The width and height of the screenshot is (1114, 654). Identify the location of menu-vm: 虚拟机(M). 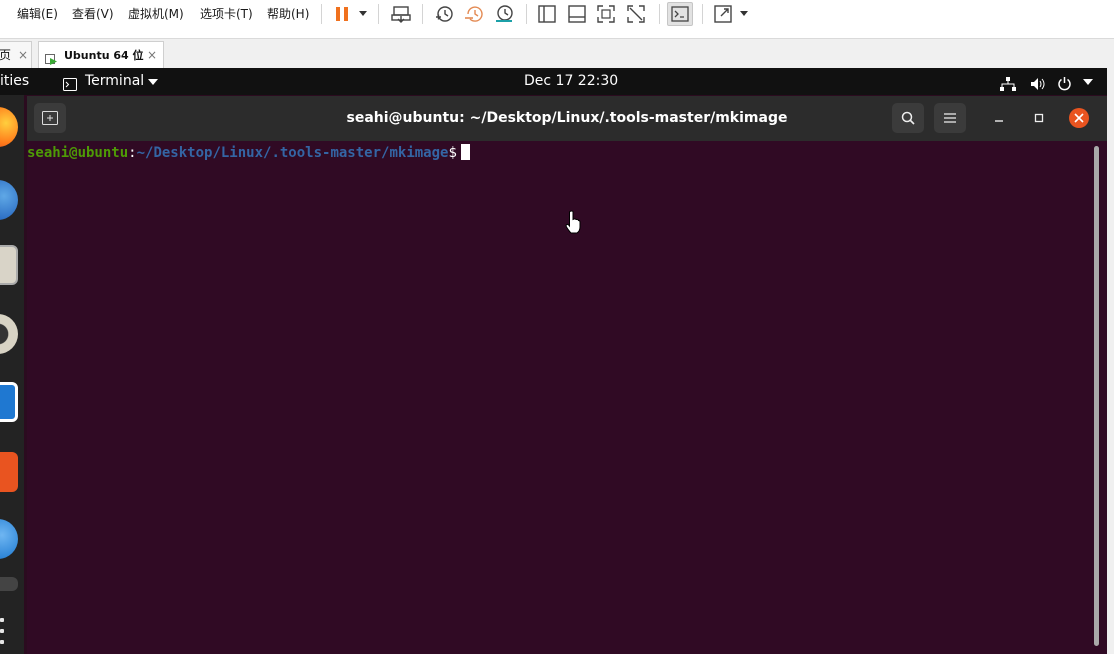
(156, 15).